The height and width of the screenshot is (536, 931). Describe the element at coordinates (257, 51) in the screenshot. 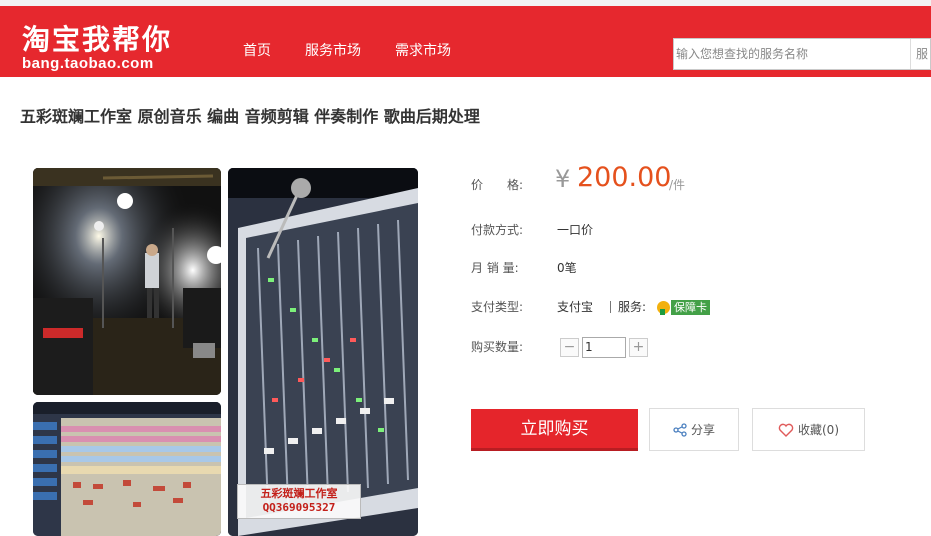

I see `nav-item-home: 首页` at that location.